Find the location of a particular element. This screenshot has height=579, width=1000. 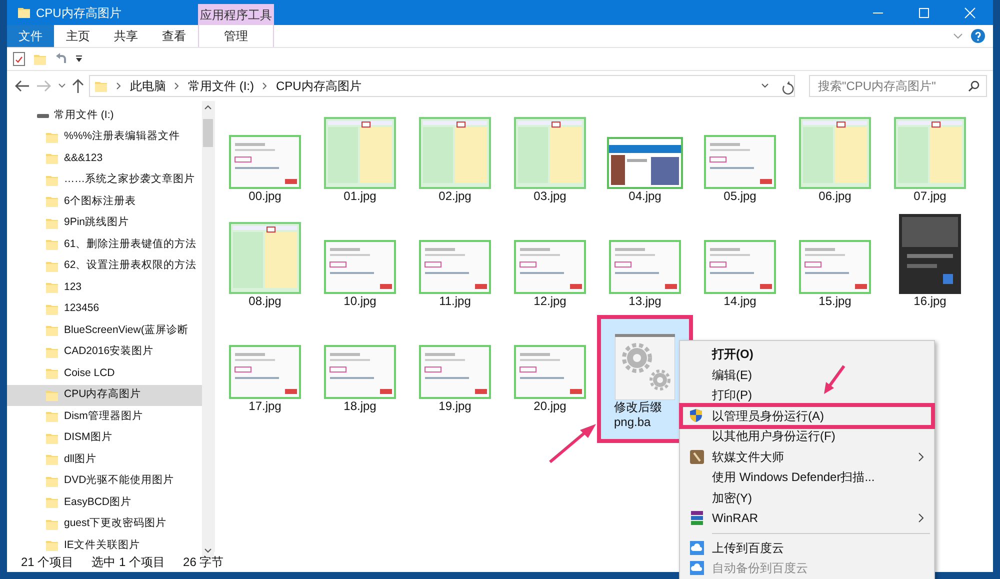

up-icon is located at coordinates (78, 86).